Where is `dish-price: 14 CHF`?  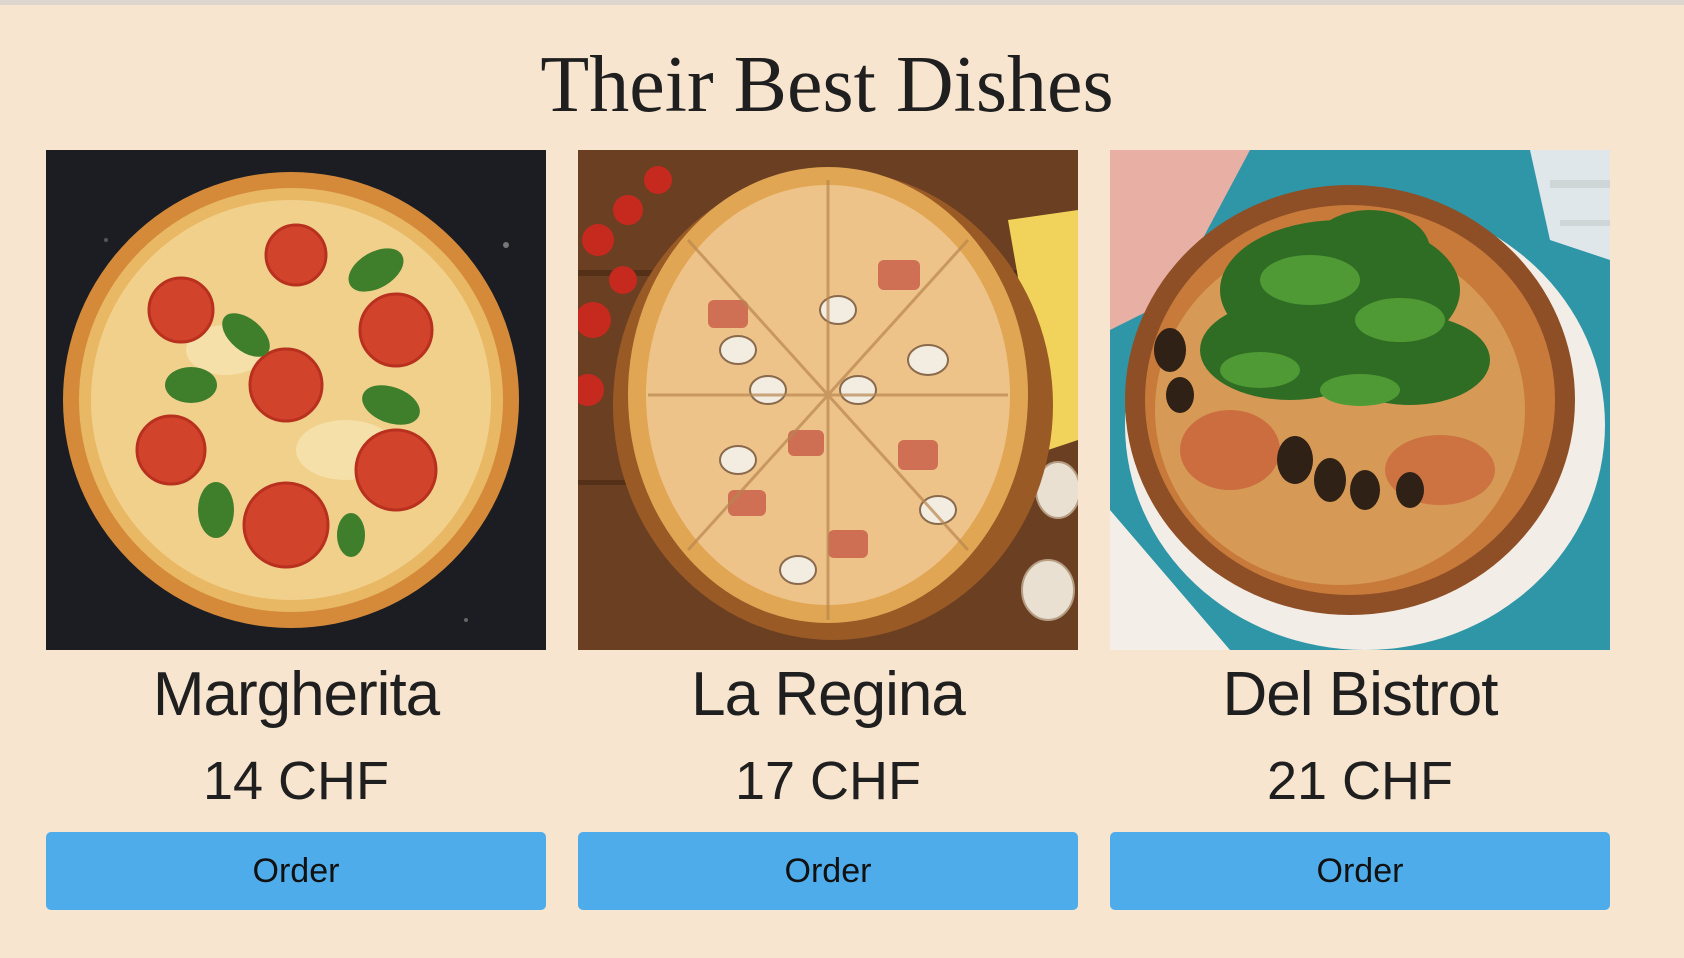
dish-price: 14 CHF is located at coordinates (296, 781).